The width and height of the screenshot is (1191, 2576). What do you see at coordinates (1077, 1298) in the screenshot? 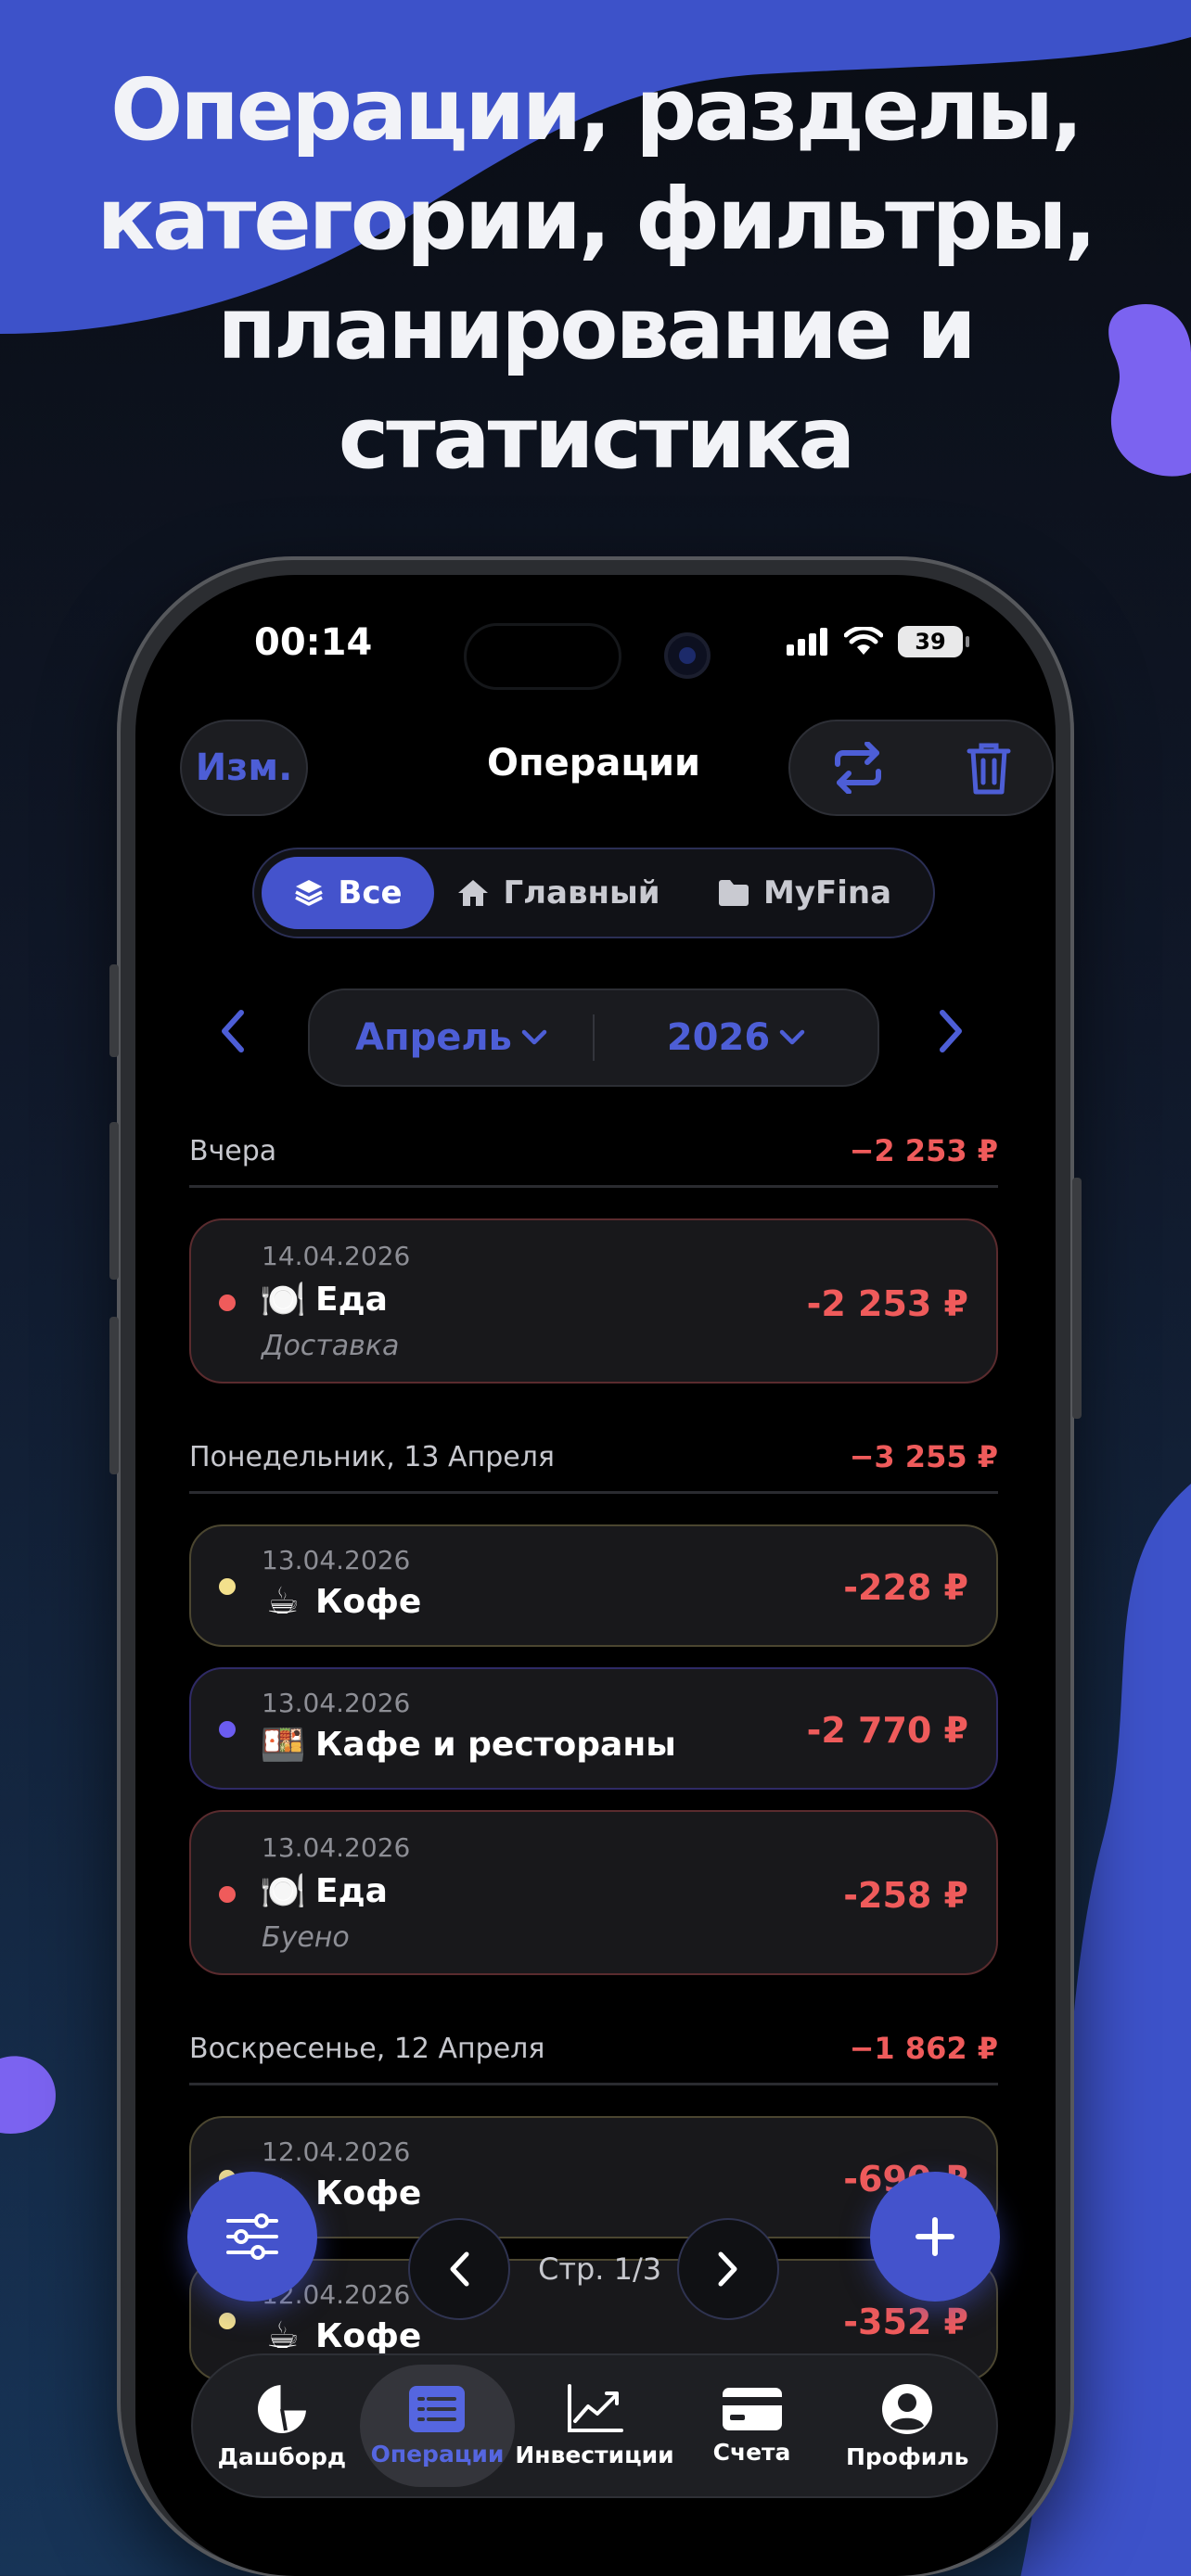
I see `phone-power-button` at bounding box center [1077, 1298].